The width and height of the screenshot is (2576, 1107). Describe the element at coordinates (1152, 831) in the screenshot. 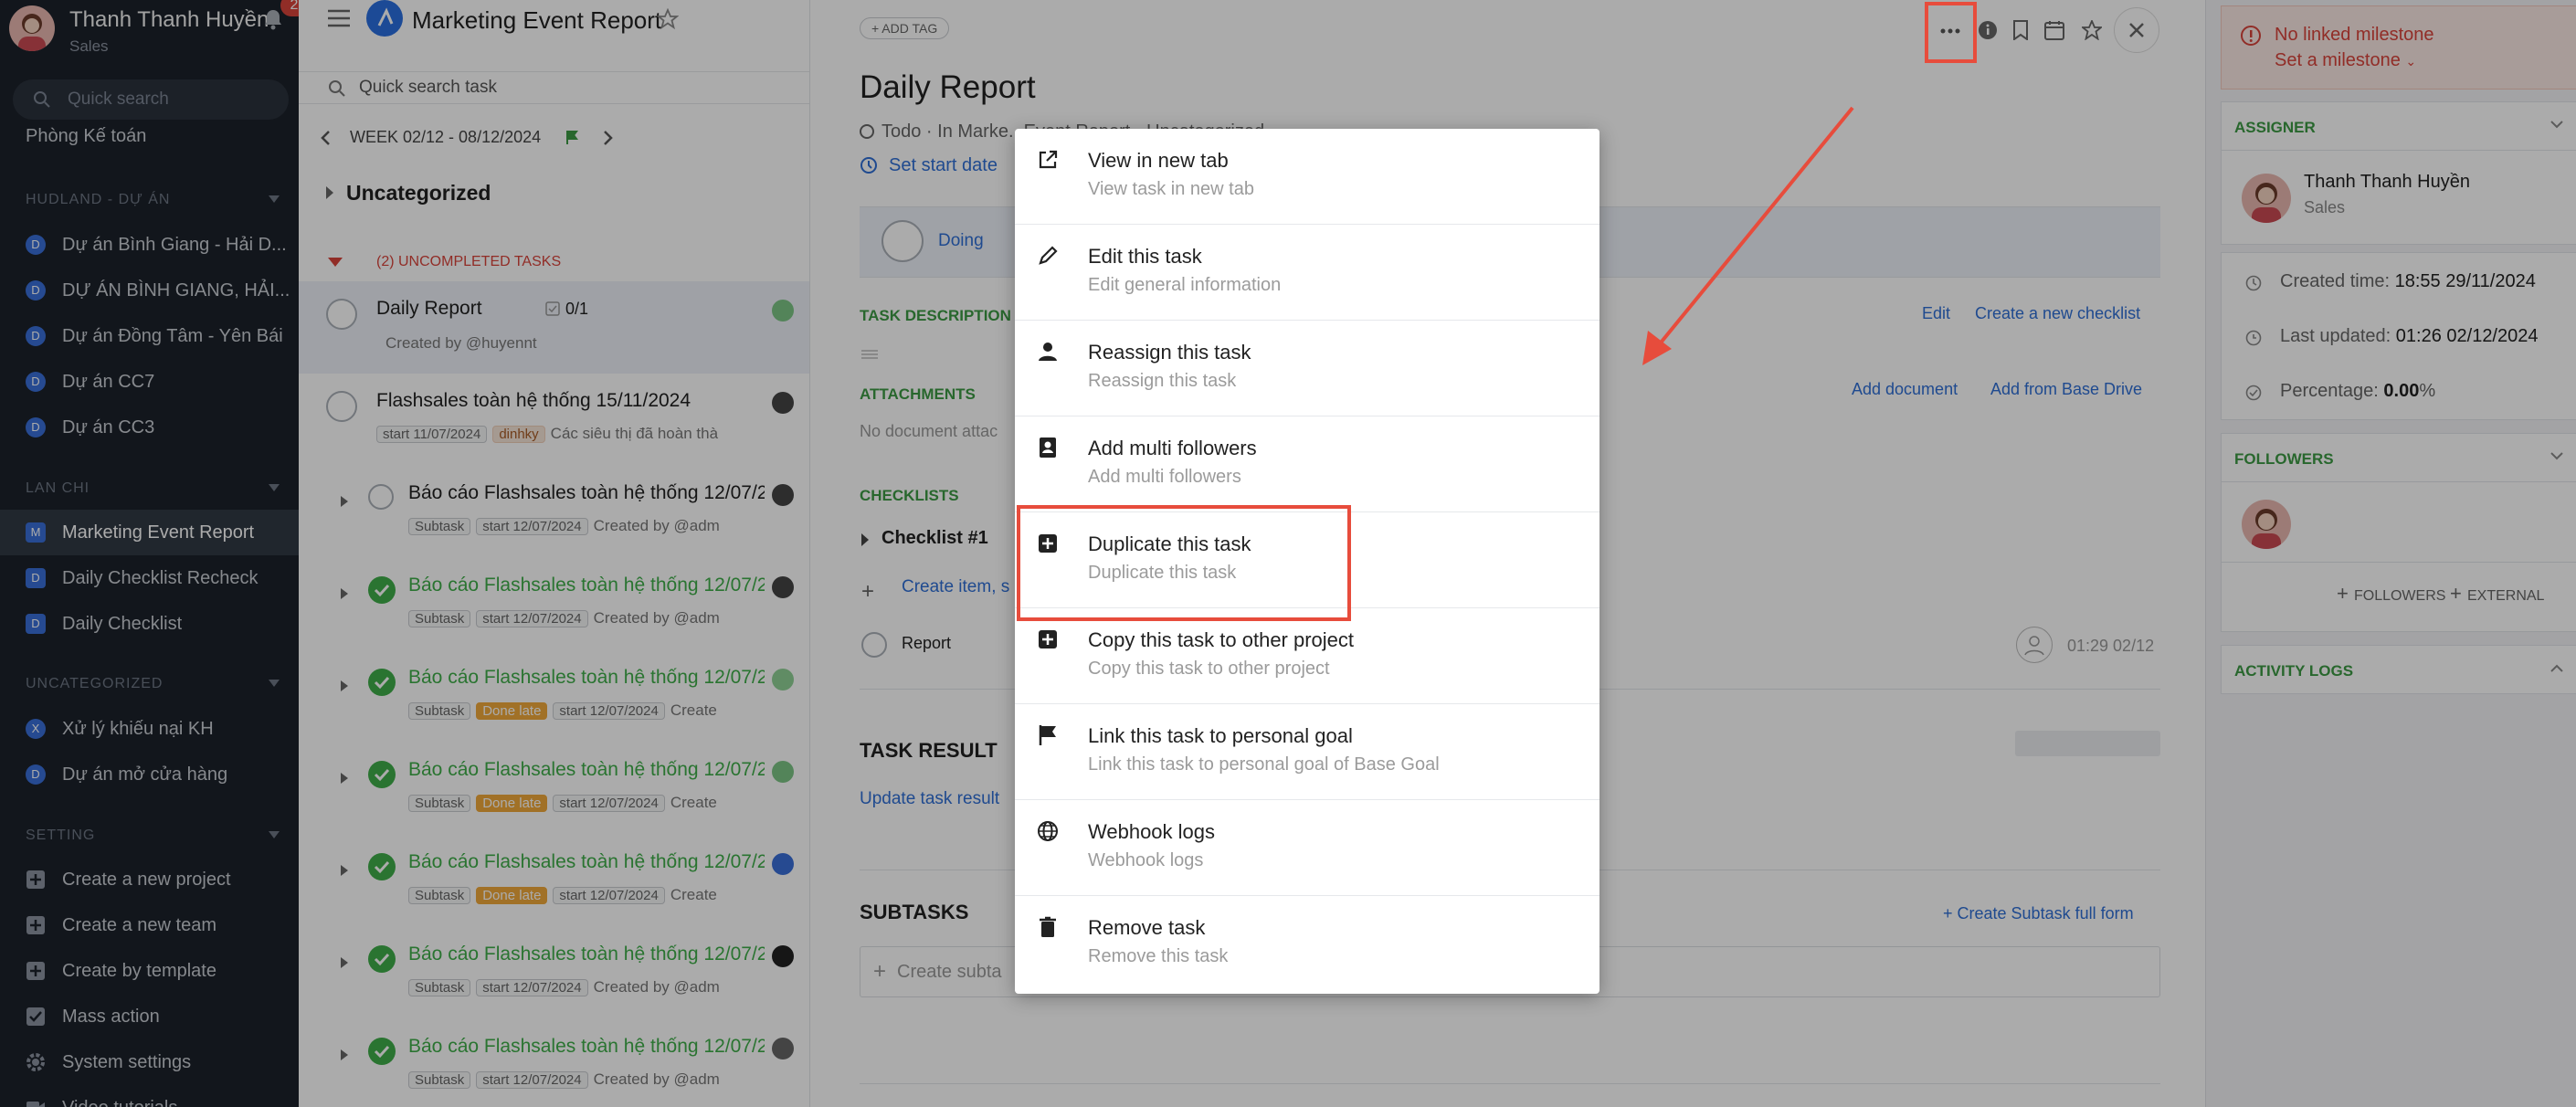

I see `menu-item-label: Webhook logs` at that location.